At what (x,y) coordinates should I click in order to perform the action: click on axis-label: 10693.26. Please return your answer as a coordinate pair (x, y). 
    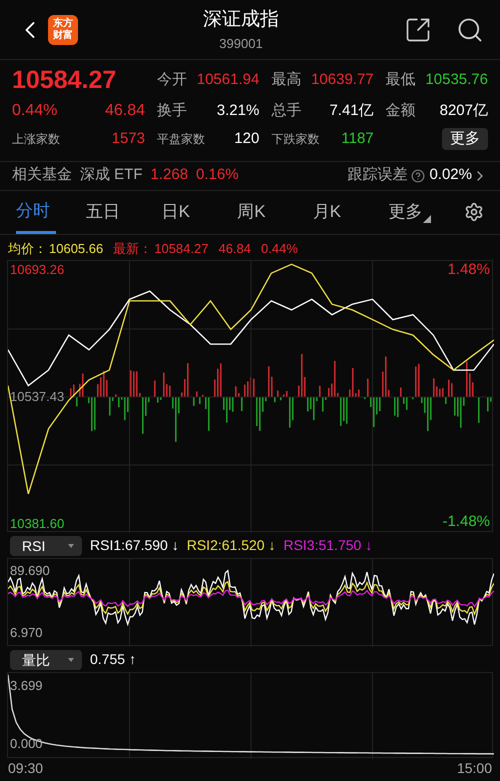
    Looking at the image, I should click on (37, 270).